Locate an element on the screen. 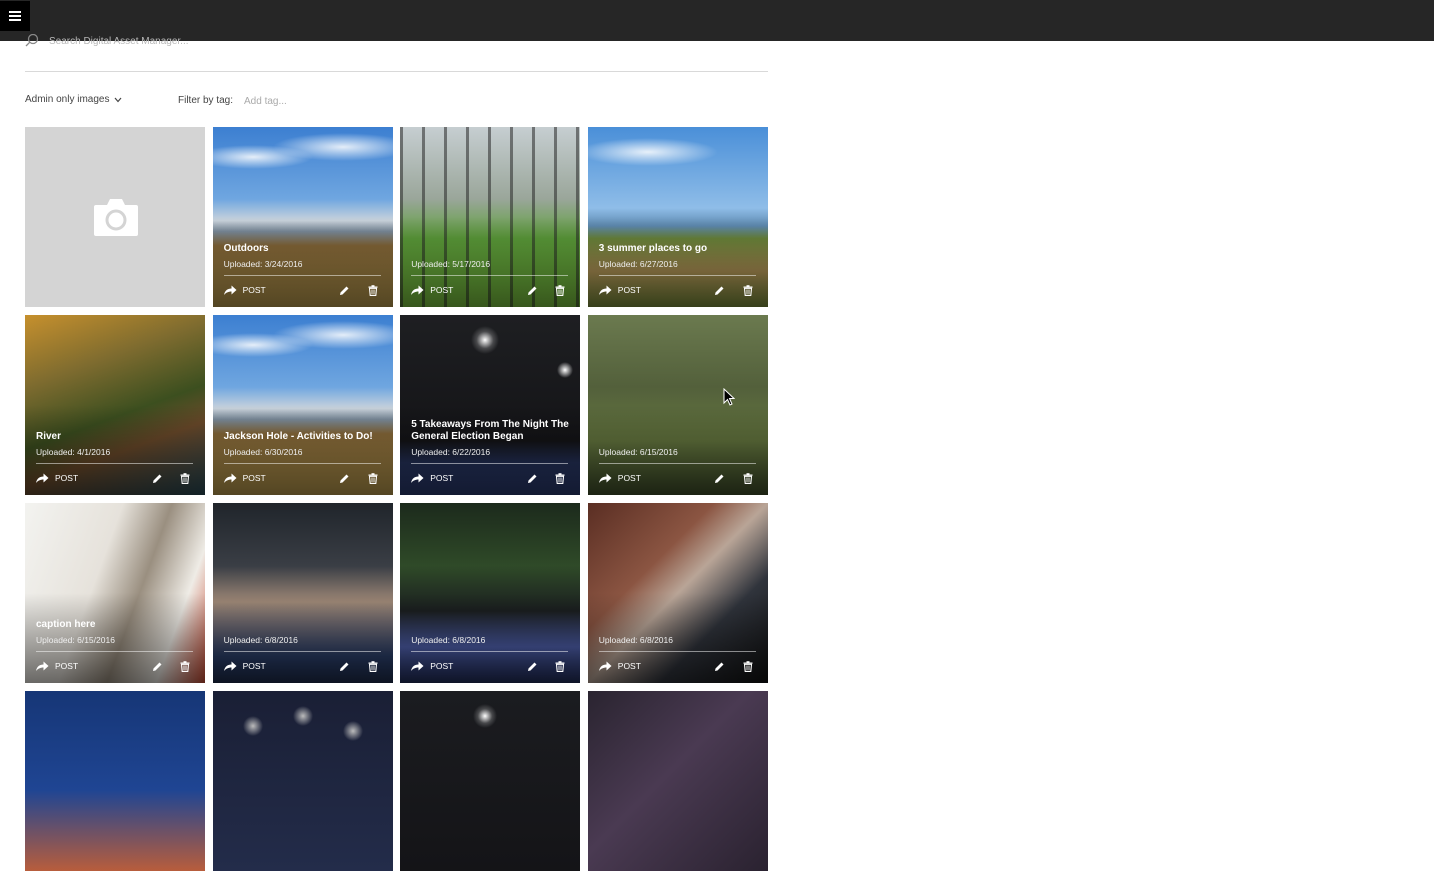 Image resolution: width=1434 pixels, height=871 pixels. asset-tile: Uploaded: 6/15/2016 POST is located at coordinates (677, 405).